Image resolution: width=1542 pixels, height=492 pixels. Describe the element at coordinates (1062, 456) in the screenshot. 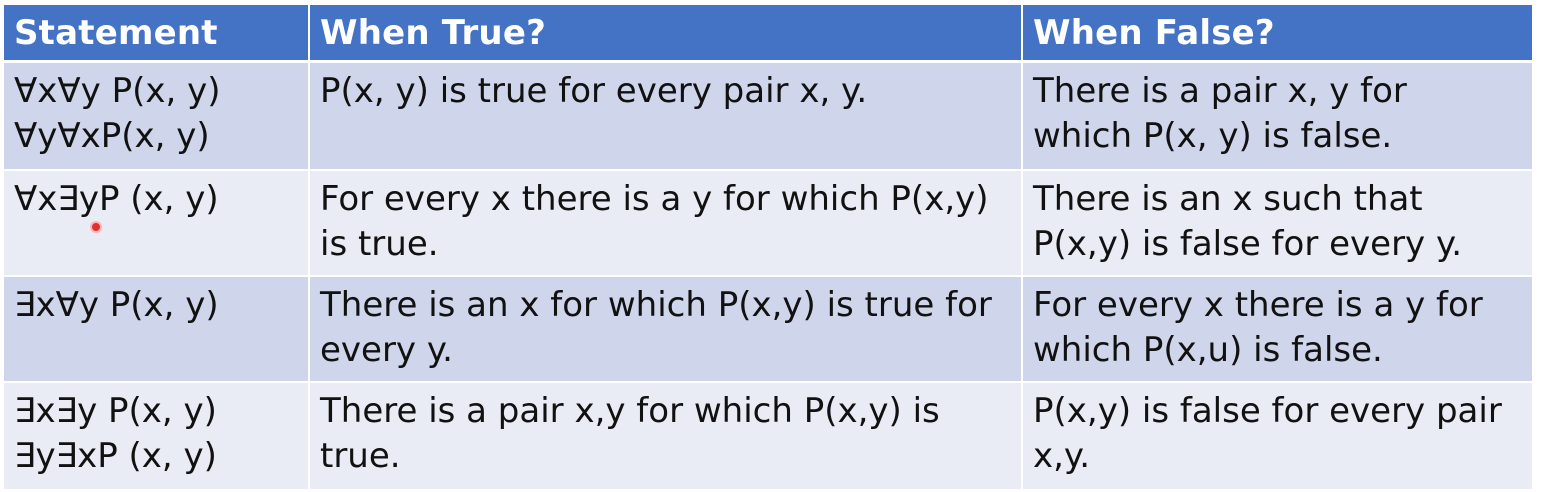

I see `when-false-line: x,y.` at that location.